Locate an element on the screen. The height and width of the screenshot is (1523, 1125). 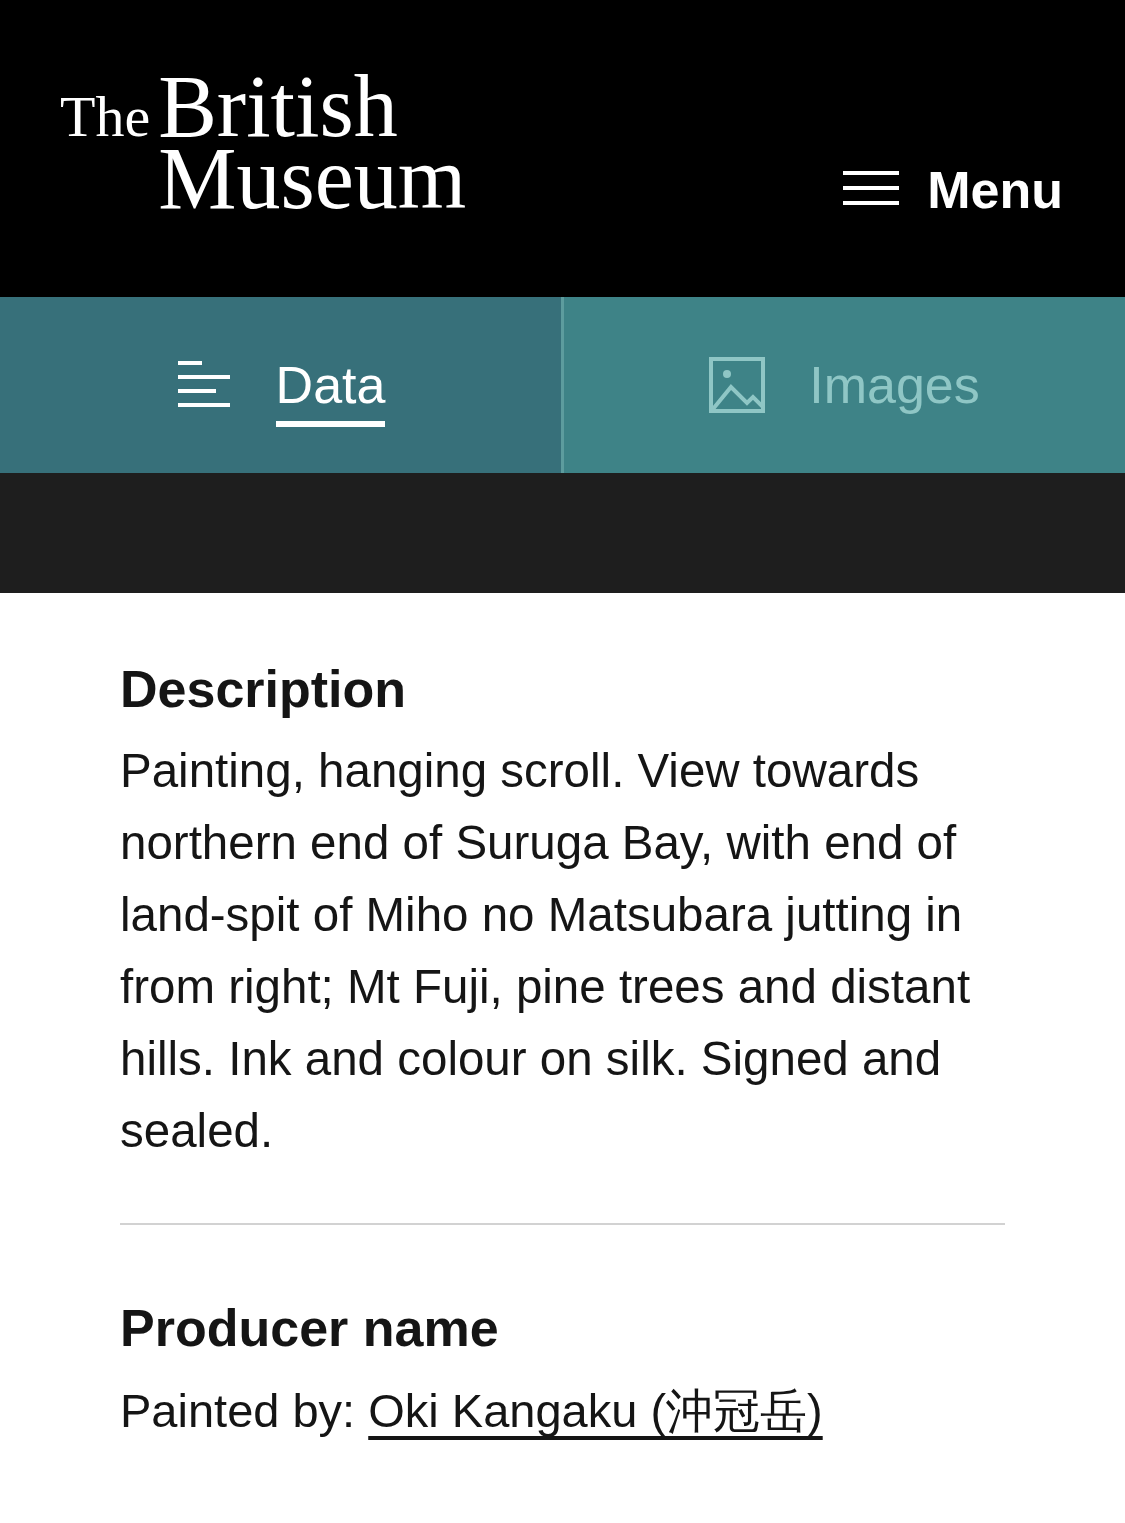
tab: Data is located at coordinates (280, 385).